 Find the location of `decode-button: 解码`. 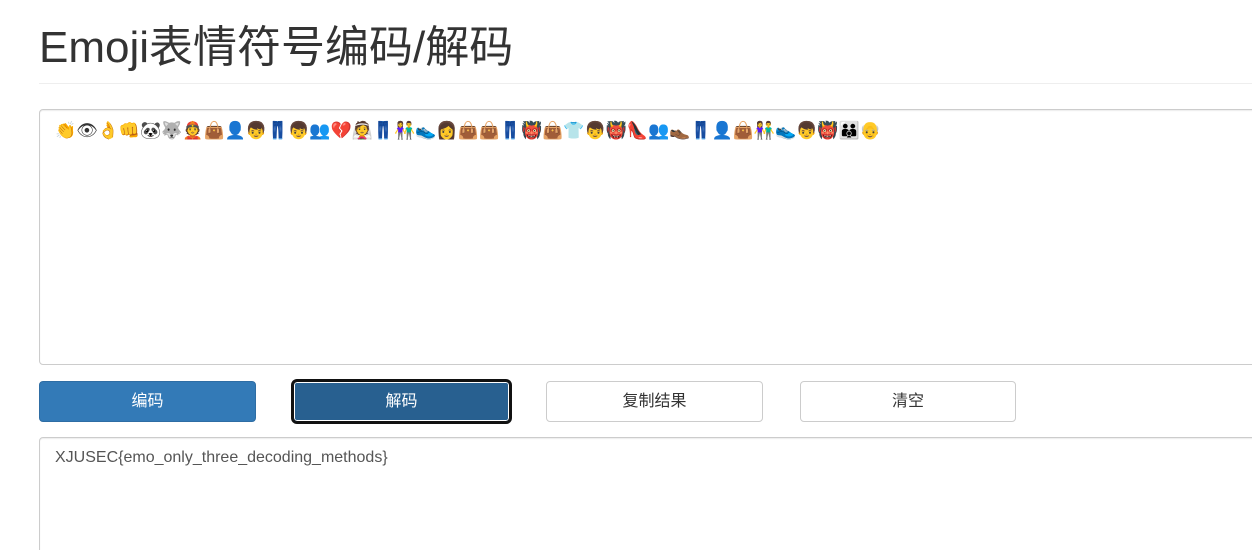

decode-button: 解码 is located at coordinates (401, 401).